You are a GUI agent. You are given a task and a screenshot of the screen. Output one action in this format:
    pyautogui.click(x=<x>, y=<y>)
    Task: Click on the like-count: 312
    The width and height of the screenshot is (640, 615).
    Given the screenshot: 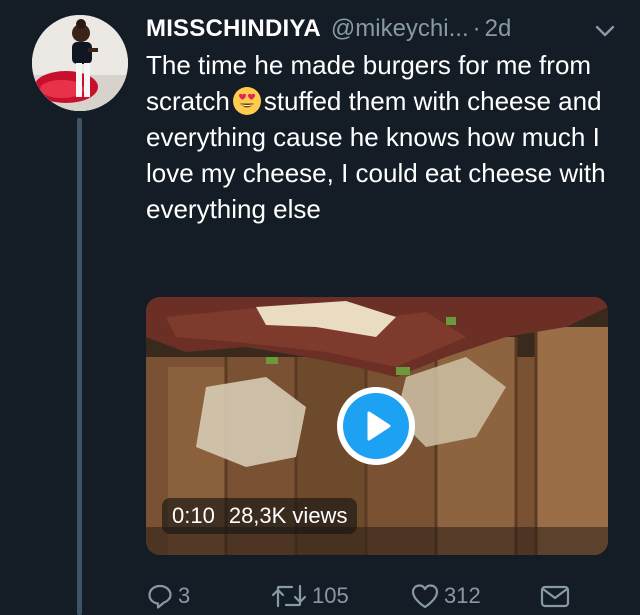 What is the action you would take?
    pyautogui.click(x=462, y=595)
    